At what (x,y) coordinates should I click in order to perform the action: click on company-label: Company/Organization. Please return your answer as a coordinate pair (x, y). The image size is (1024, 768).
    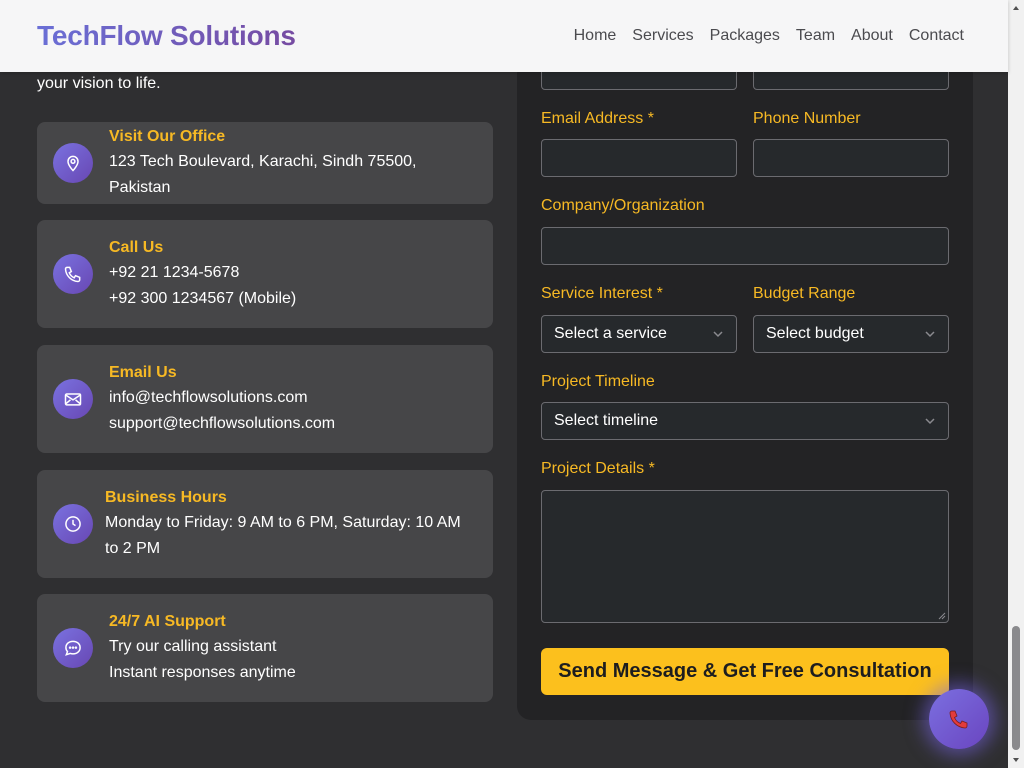
    Looking at the image, I should click on (623, 205).